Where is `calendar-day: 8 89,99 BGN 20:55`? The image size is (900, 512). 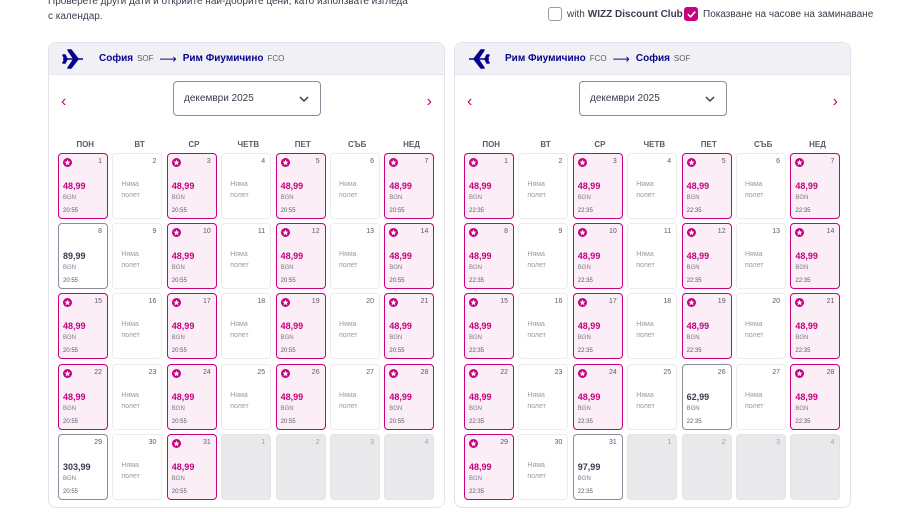 calendar-day: 8 89,99 BGN 20:55 is located at coordinates (83, 256).